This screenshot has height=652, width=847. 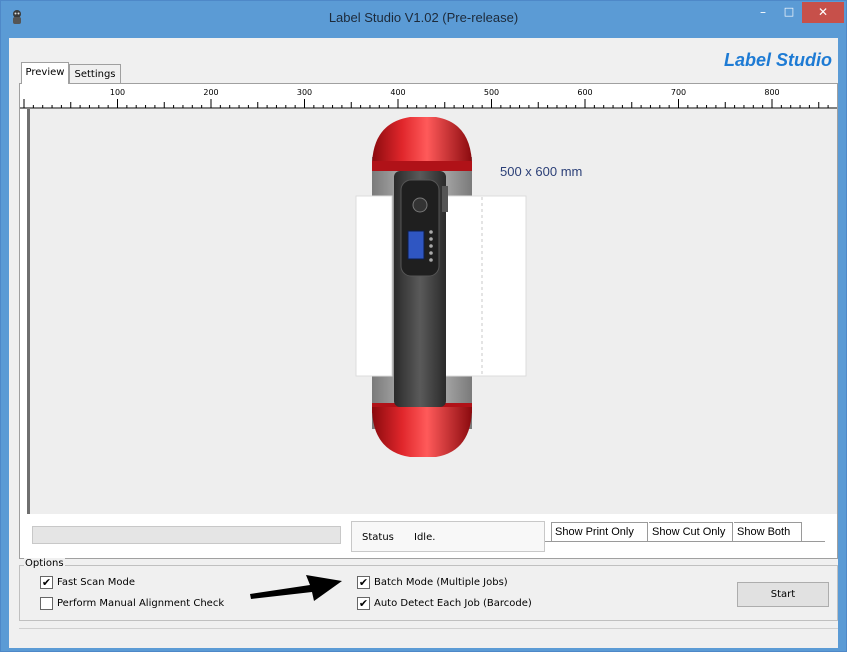 I want to click on minimize-button: –, so click(x=763, y=12).